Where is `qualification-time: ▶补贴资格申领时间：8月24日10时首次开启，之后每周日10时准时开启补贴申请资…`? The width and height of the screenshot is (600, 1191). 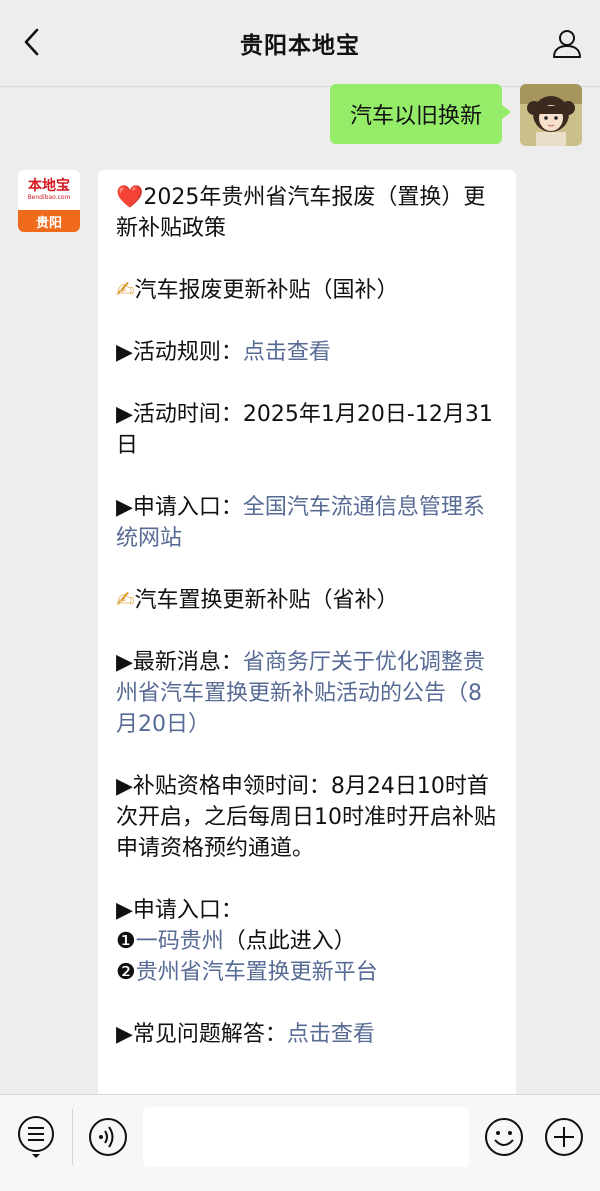
qualification-time: ▶补贴资格申领时间：8月24日10时首次开启，之后每周日10时准时开启补贴申请资… is located at coordinates (306, 817).